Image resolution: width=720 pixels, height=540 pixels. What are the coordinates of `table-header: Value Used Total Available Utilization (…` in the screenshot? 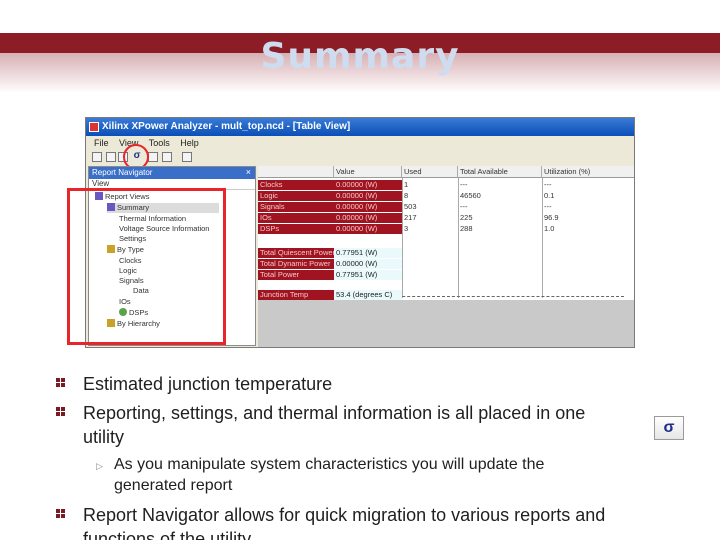 It's located at (446, 172).